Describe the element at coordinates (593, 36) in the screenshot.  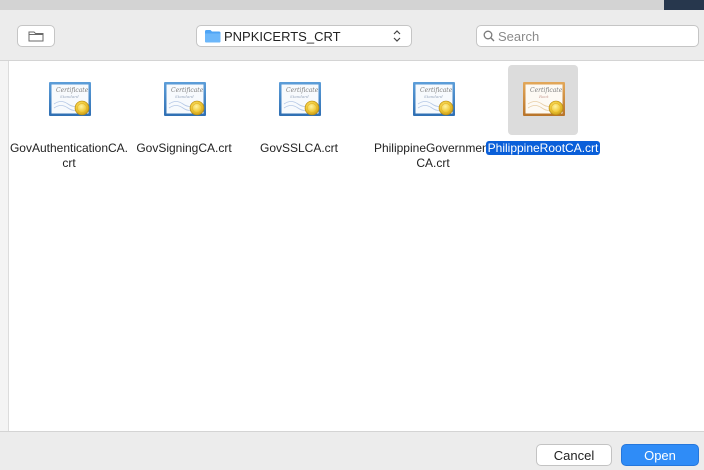
I see `search-input` at that location.